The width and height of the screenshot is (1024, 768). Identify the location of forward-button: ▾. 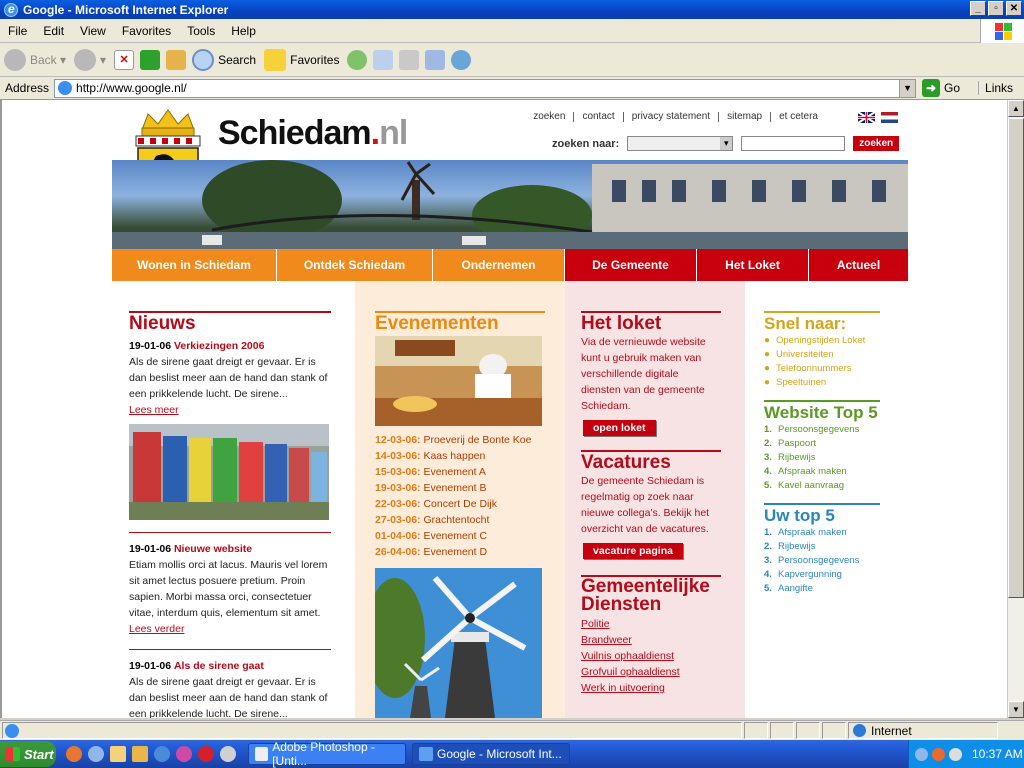
(90, 59).